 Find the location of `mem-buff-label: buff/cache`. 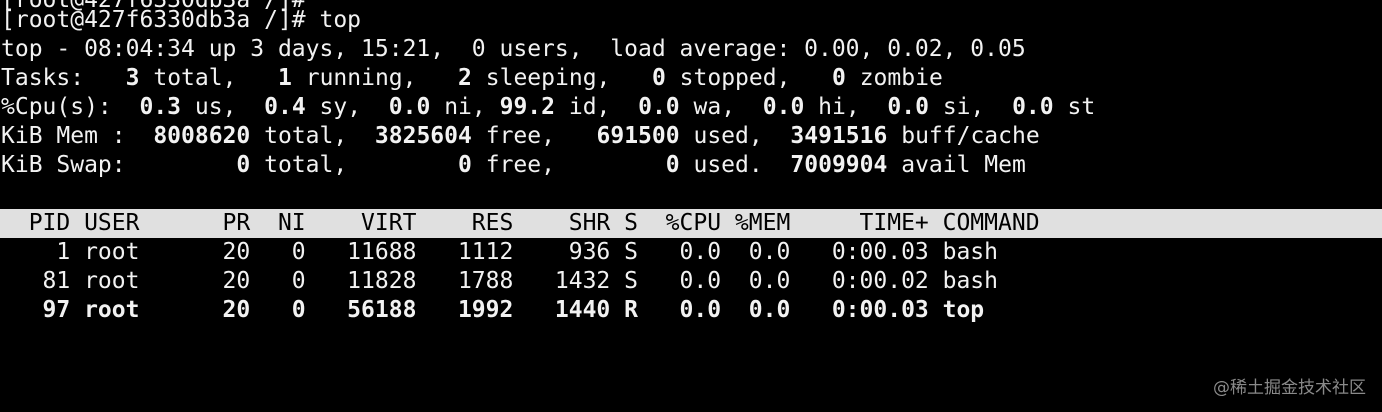

mem-buff-label: buff/cache is located at coordinates (970, 136).